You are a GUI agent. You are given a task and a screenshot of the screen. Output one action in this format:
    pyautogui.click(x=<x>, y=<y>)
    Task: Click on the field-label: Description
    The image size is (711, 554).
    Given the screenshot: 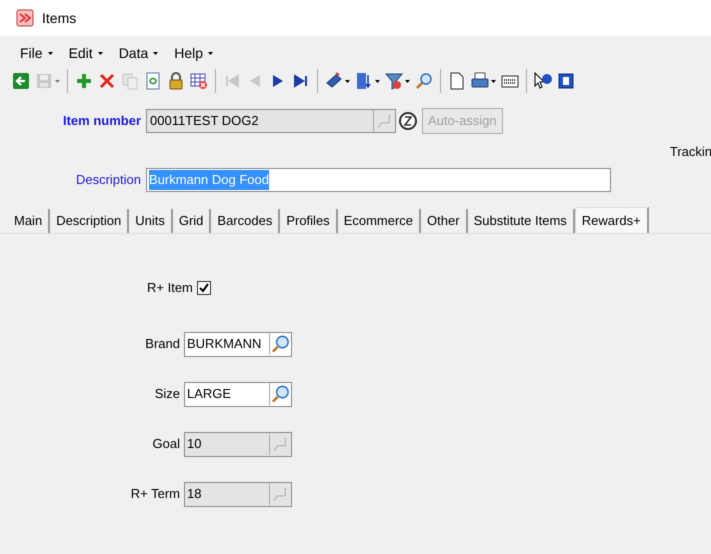 What is the action you would take?
    pyautogui.click(x=108, y=180)
    